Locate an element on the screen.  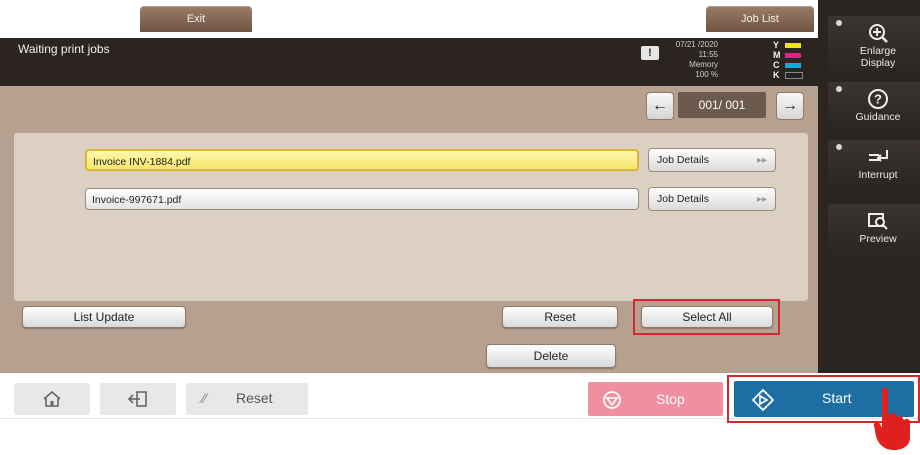
toner-letter: M is located at coordinates (777, 55).